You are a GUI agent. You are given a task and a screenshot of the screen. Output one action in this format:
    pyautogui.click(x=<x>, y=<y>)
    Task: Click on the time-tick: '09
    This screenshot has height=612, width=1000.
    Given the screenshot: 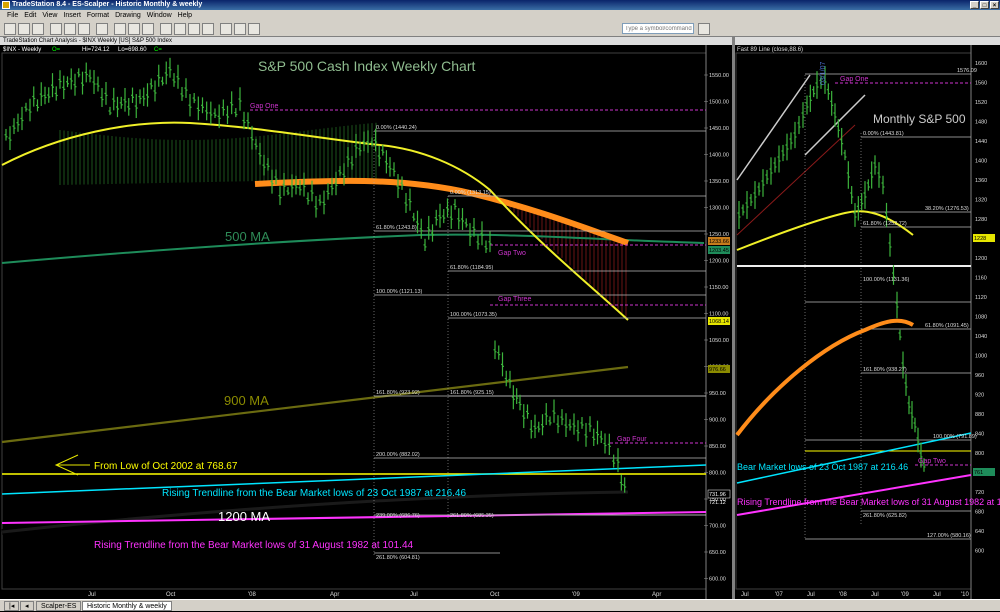 What is the action you would take?
    pyautogui.click(x=576, y=595)
    